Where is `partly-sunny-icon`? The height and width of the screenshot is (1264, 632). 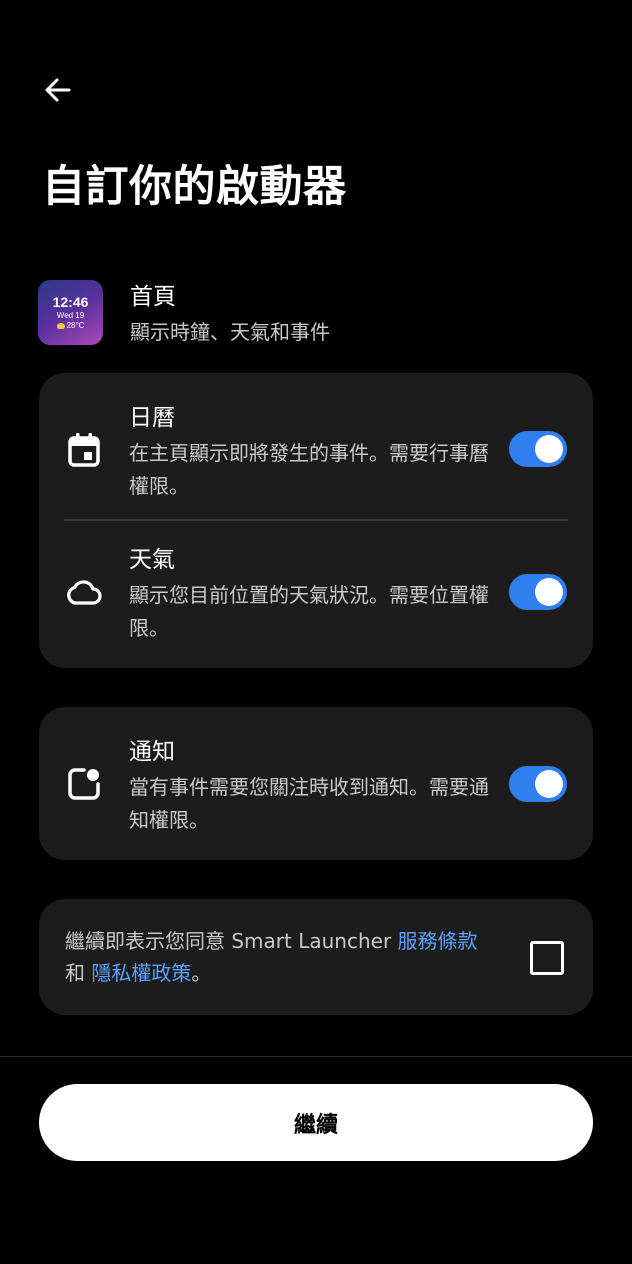
partly-sunny-icon is located at coordinates (60, 325).